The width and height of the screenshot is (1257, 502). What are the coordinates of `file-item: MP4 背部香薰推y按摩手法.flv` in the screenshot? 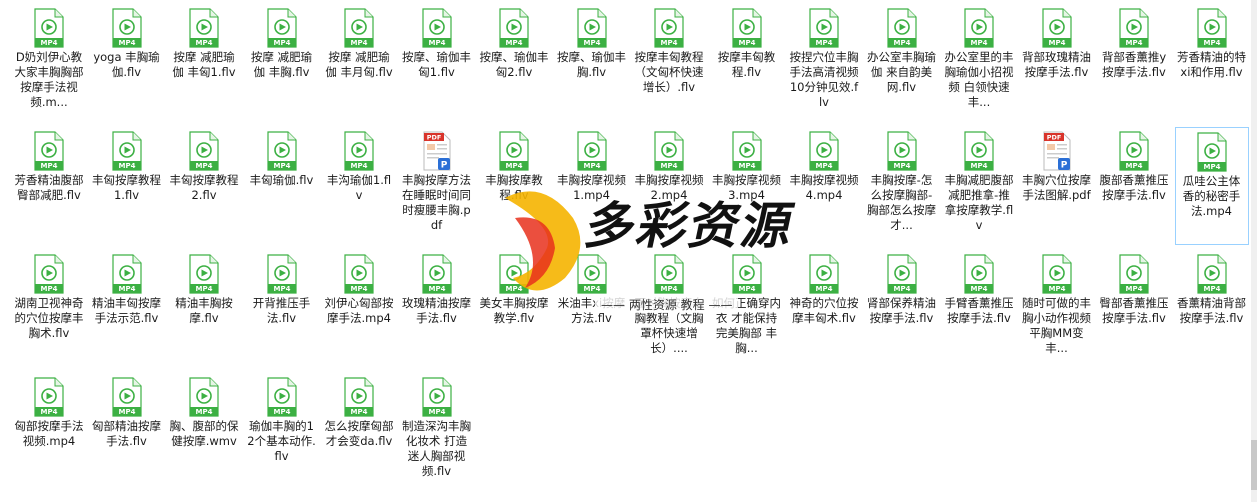 It's located at (1134, 63).